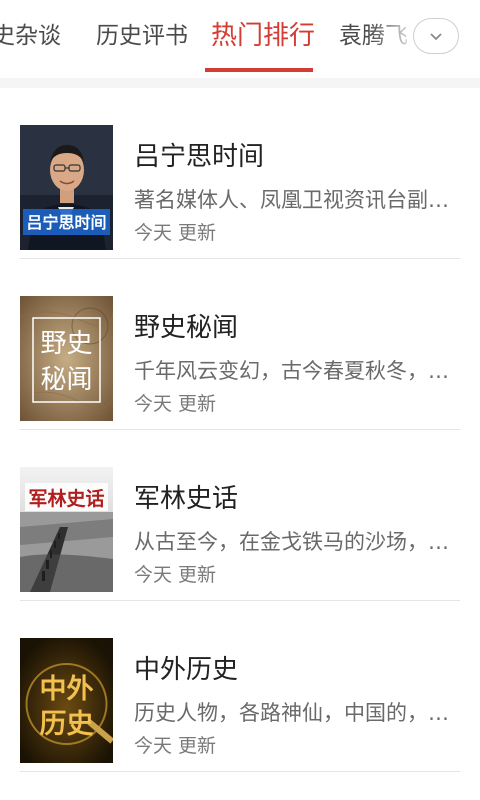 This screenshot has width=480, height=800. I want to click on divider, so click(240, 771).